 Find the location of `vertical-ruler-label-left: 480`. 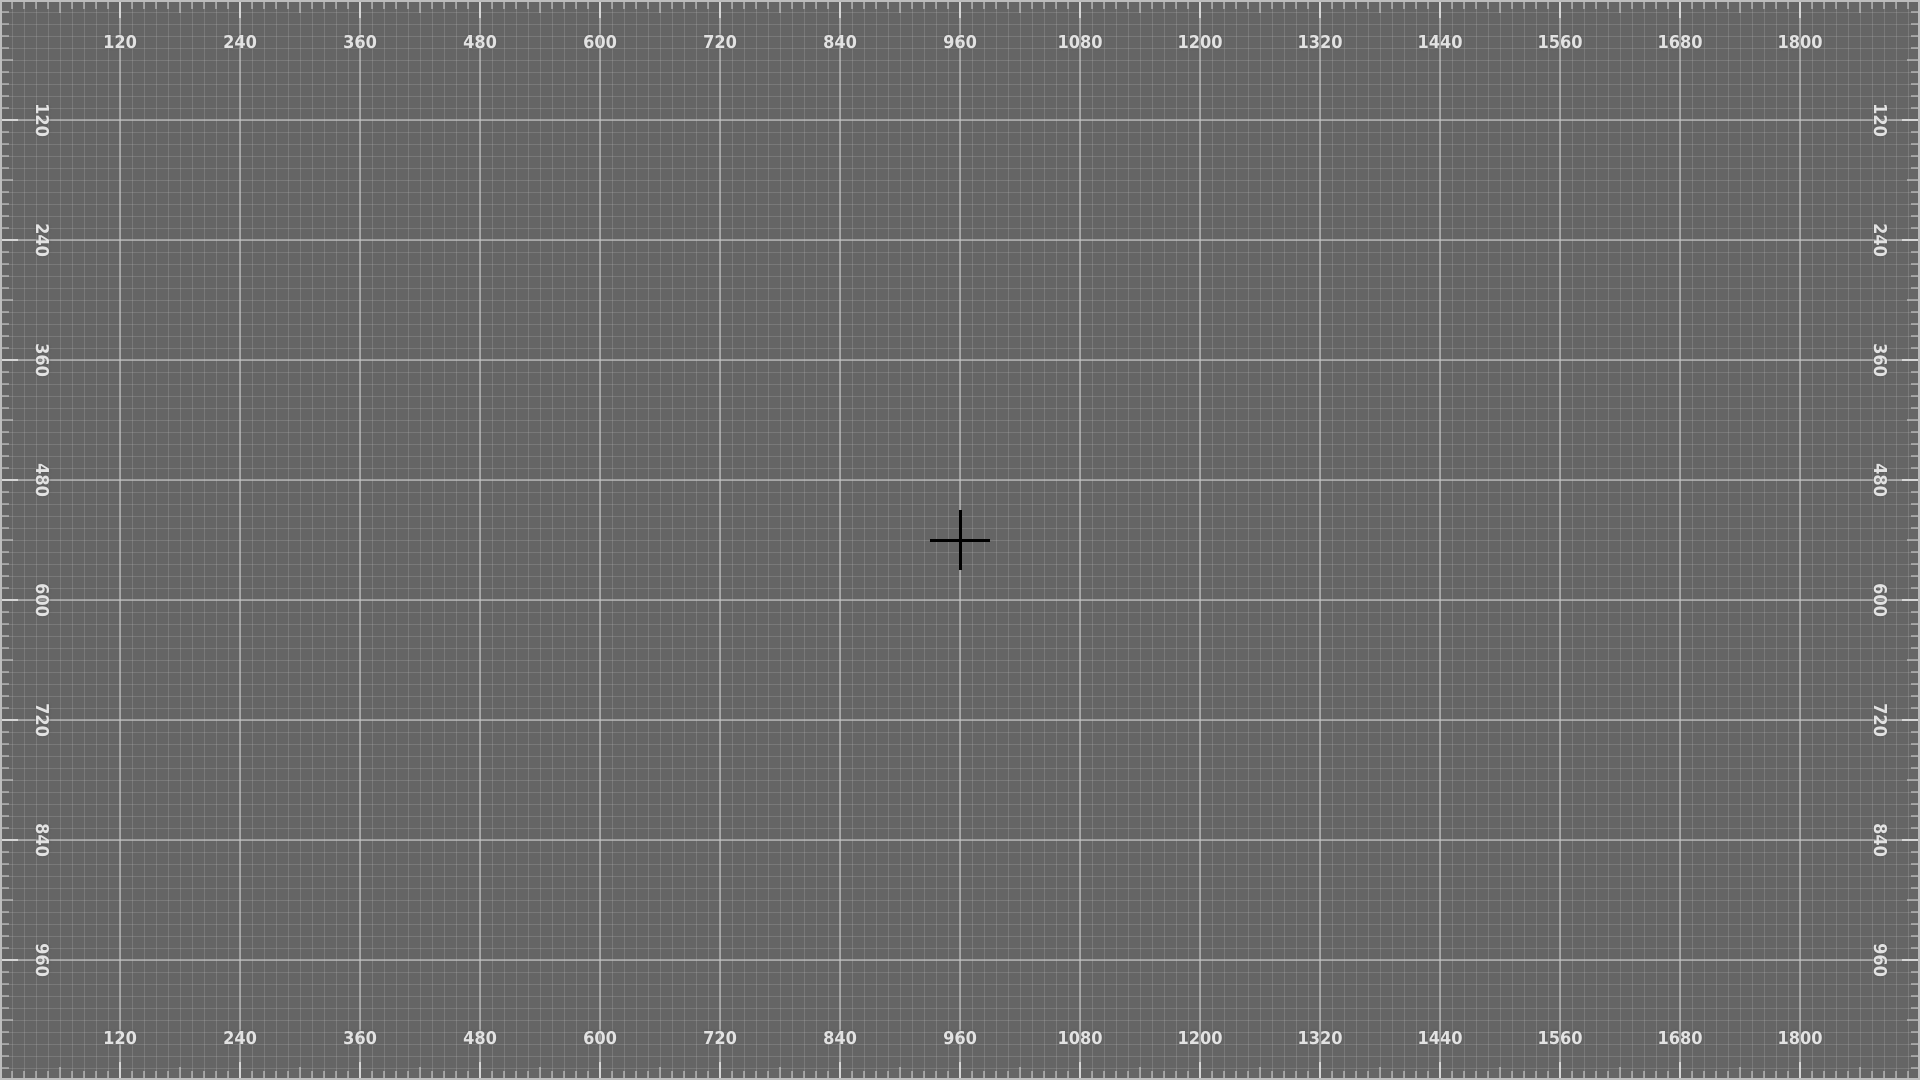

vertical-ruler-label-left: 480 is located at coordinates (41, 480).